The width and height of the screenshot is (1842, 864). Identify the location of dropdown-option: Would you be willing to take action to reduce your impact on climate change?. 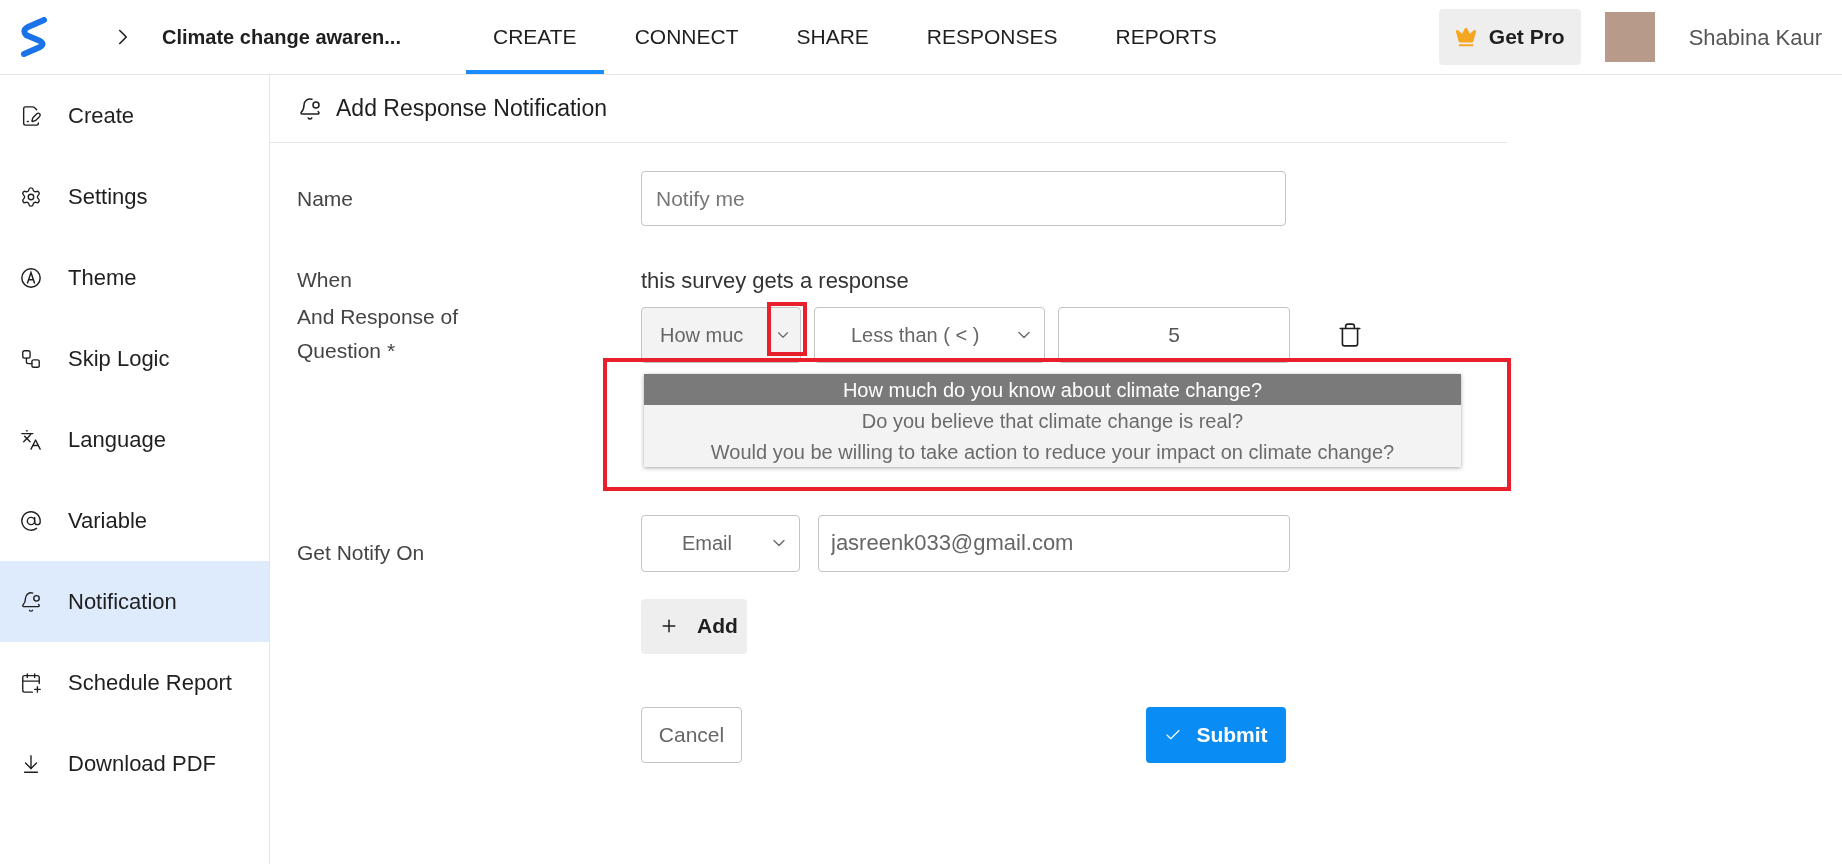
(1052, 451).